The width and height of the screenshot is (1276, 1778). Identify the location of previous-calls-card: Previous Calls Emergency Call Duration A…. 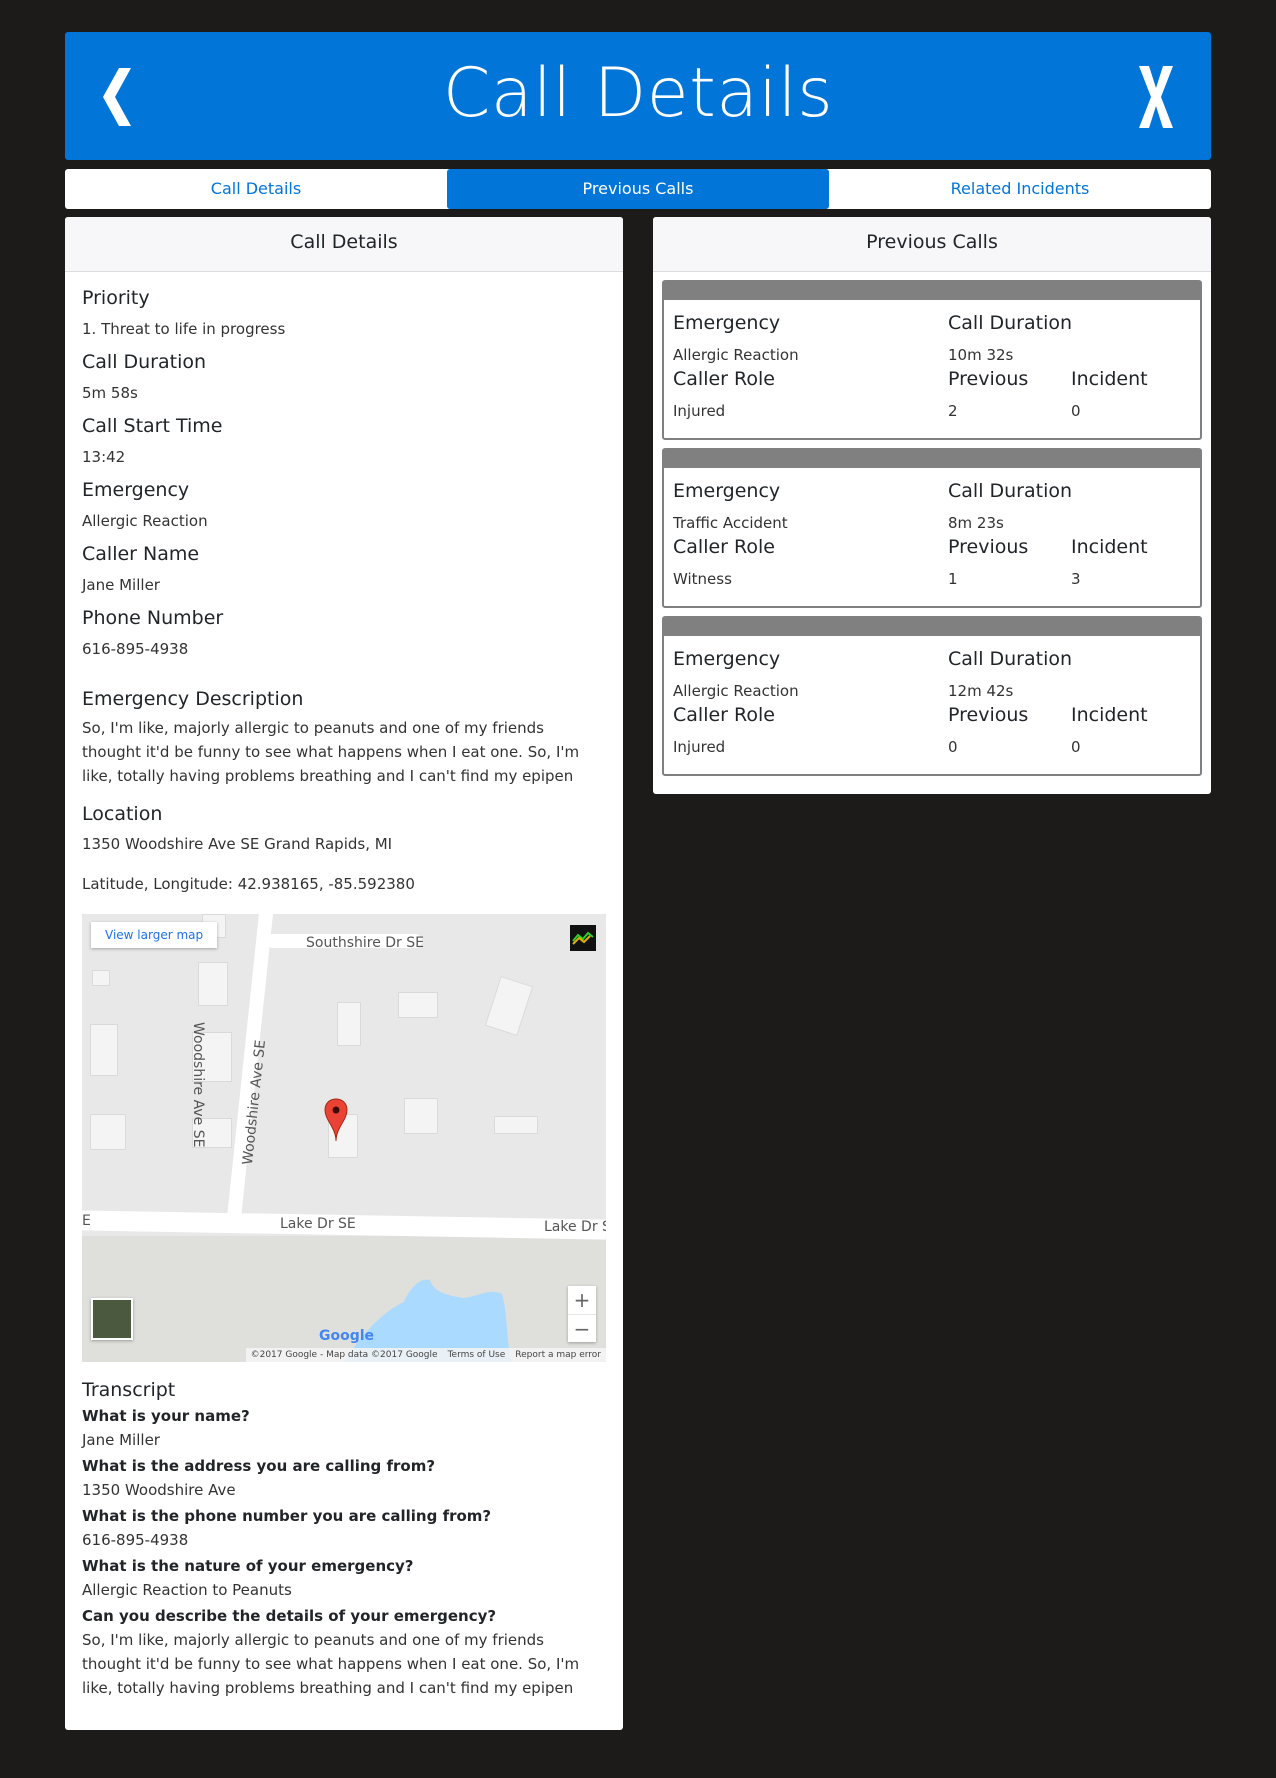
(932, 505).